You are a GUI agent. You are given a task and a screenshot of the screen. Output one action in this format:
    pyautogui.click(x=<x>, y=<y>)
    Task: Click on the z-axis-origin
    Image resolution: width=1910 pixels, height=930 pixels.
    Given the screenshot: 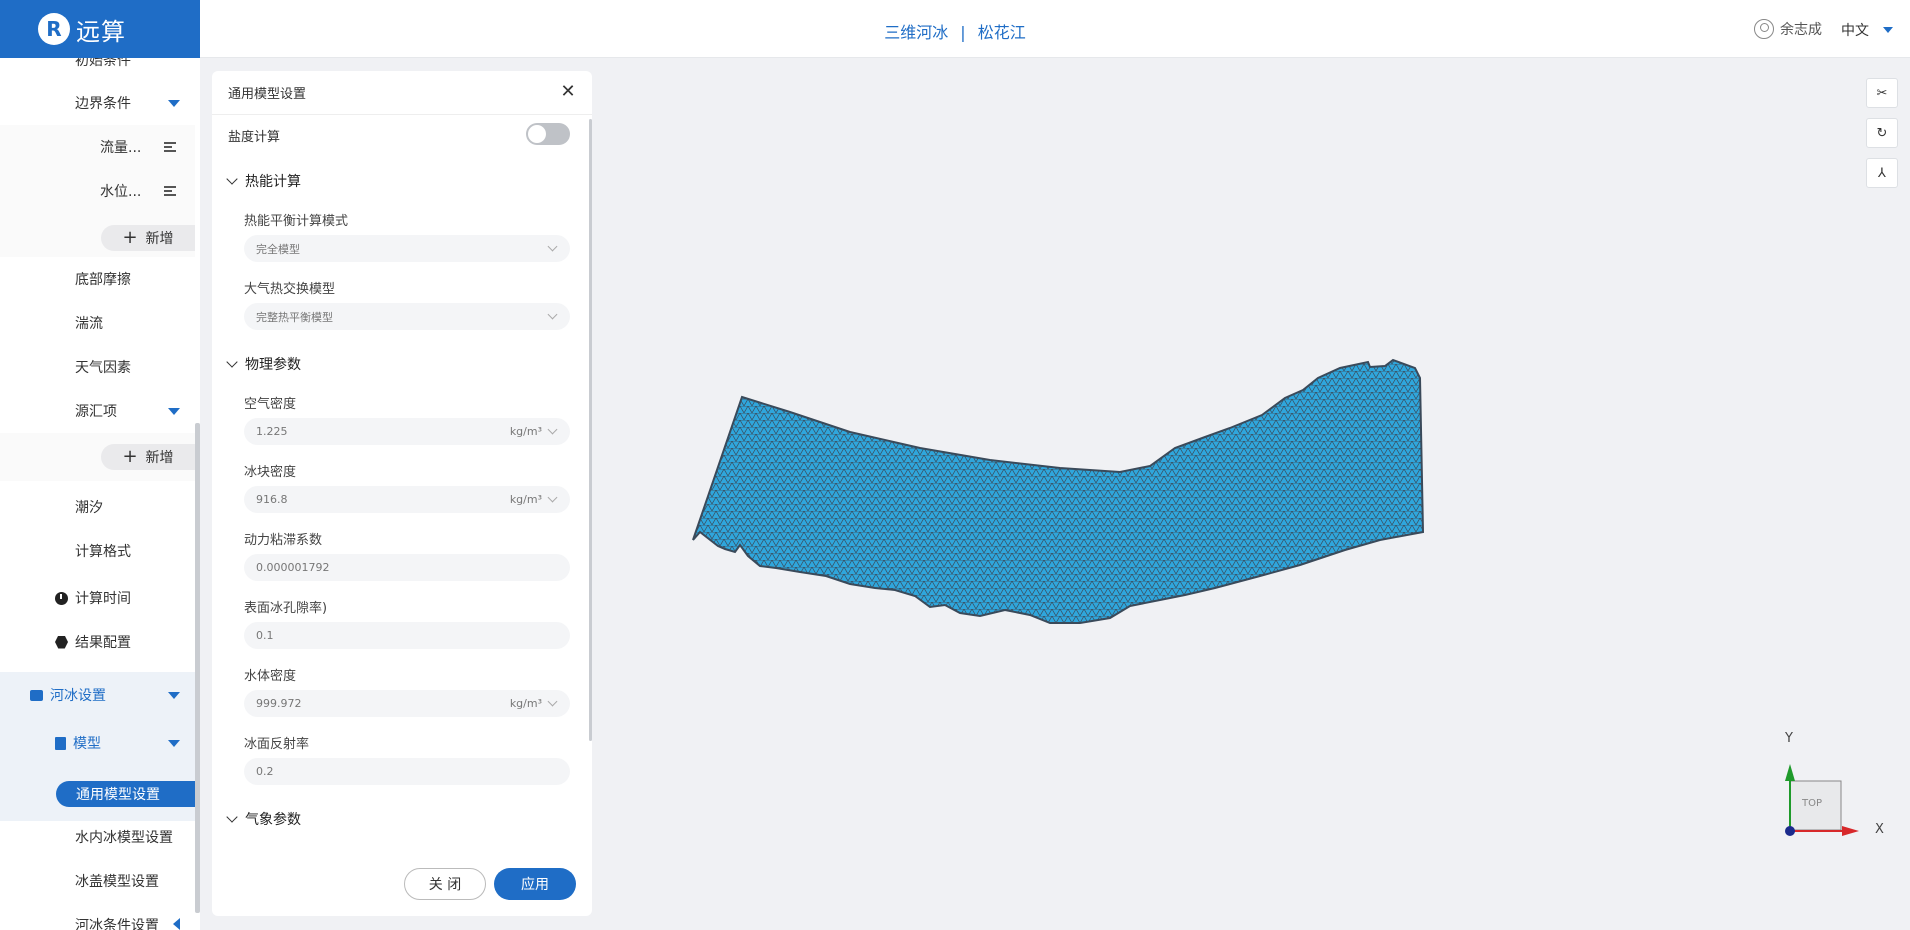 What is the action you would take?
    pyautogui.click(x=1790, y=831)
    